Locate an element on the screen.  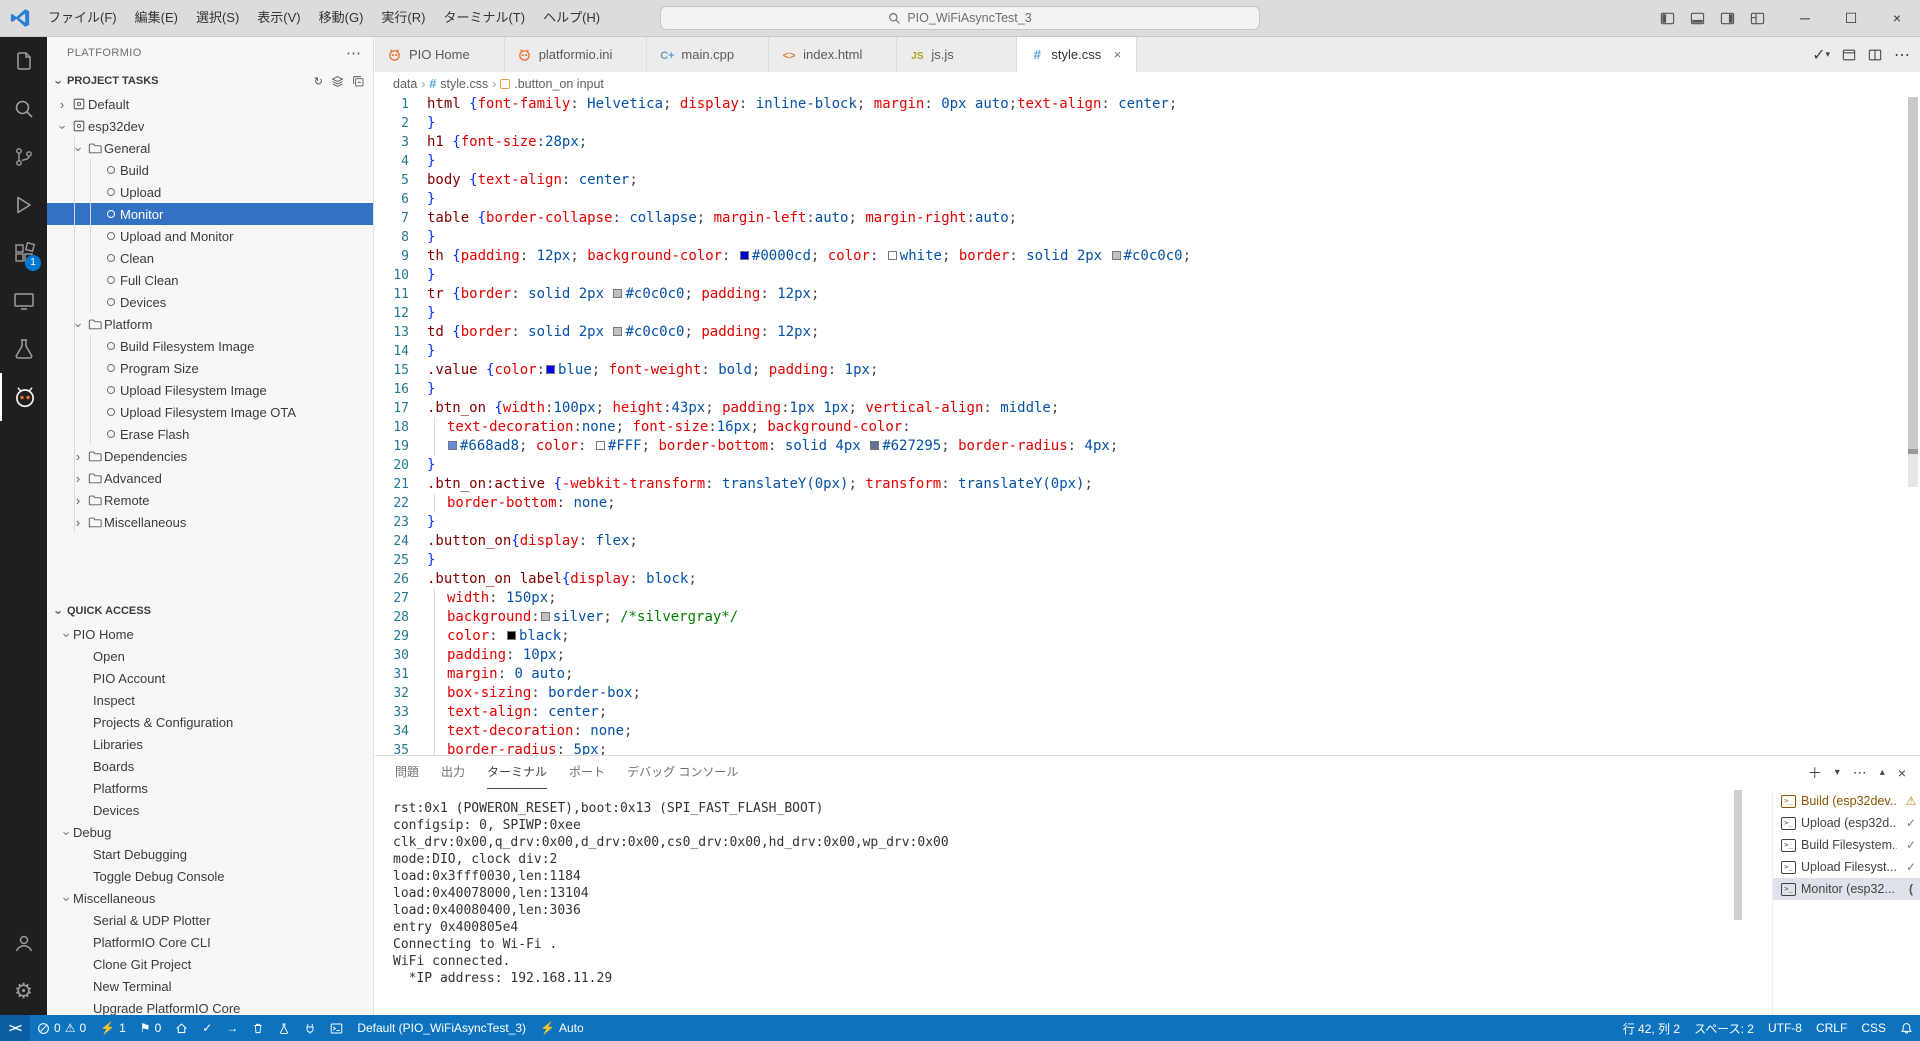
quick-access-item-inspect: Inspect is located at coordinates (210, 700).